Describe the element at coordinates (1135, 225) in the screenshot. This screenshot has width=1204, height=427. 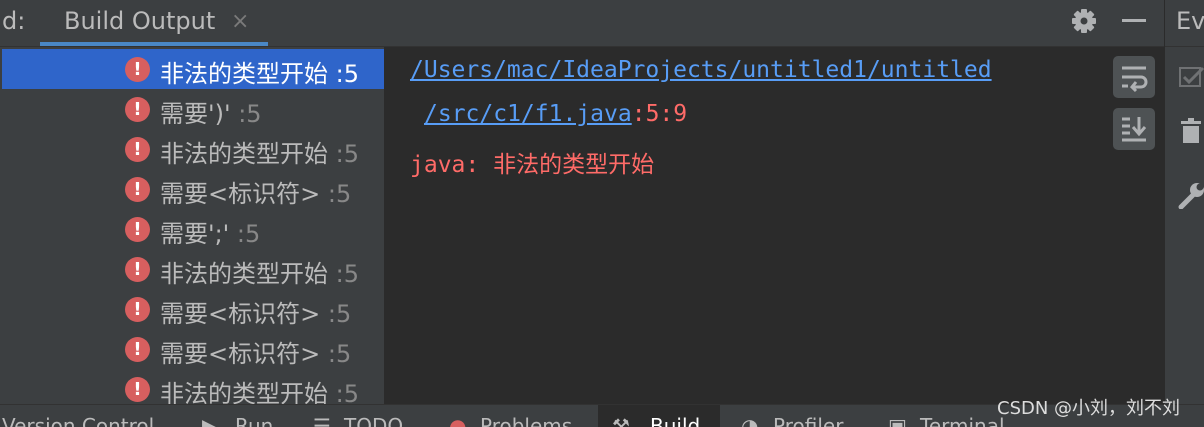
I see `console-toolbar` at that location.